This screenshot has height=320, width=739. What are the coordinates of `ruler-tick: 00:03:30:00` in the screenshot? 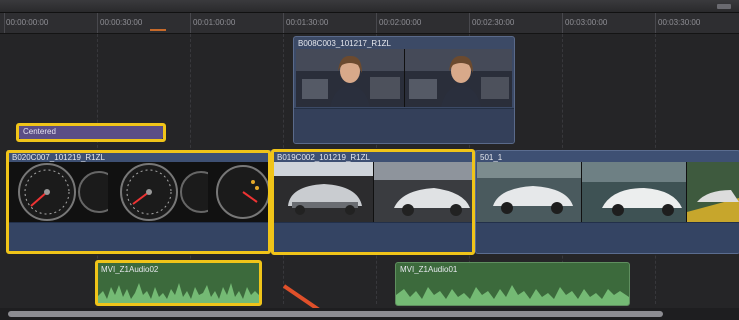 It's located at (679, 22).